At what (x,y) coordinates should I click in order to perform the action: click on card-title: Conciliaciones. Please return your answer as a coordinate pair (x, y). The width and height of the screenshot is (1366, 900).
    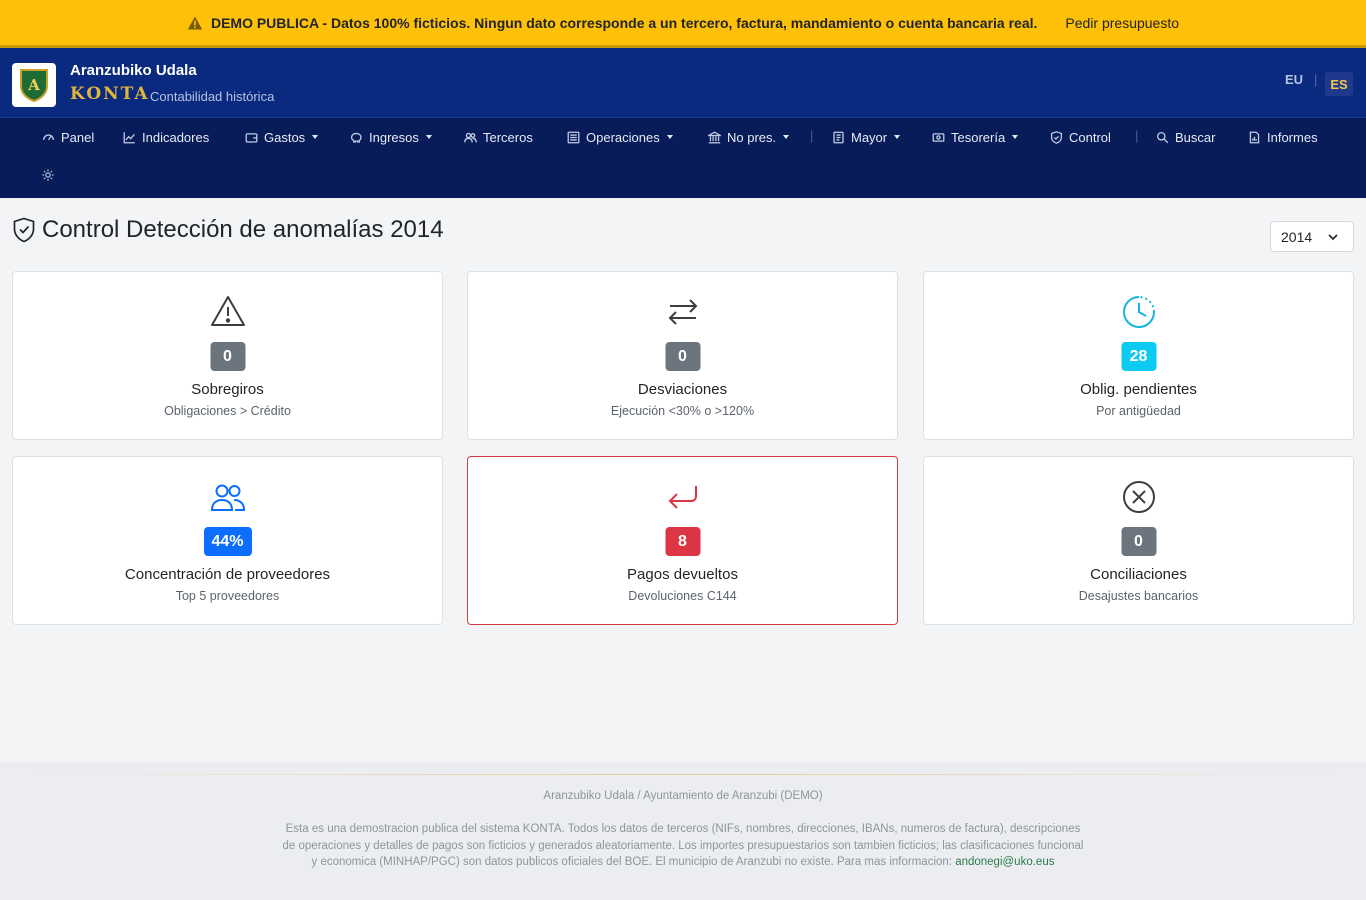
    Looking at the image, I should click on (1138, 574).